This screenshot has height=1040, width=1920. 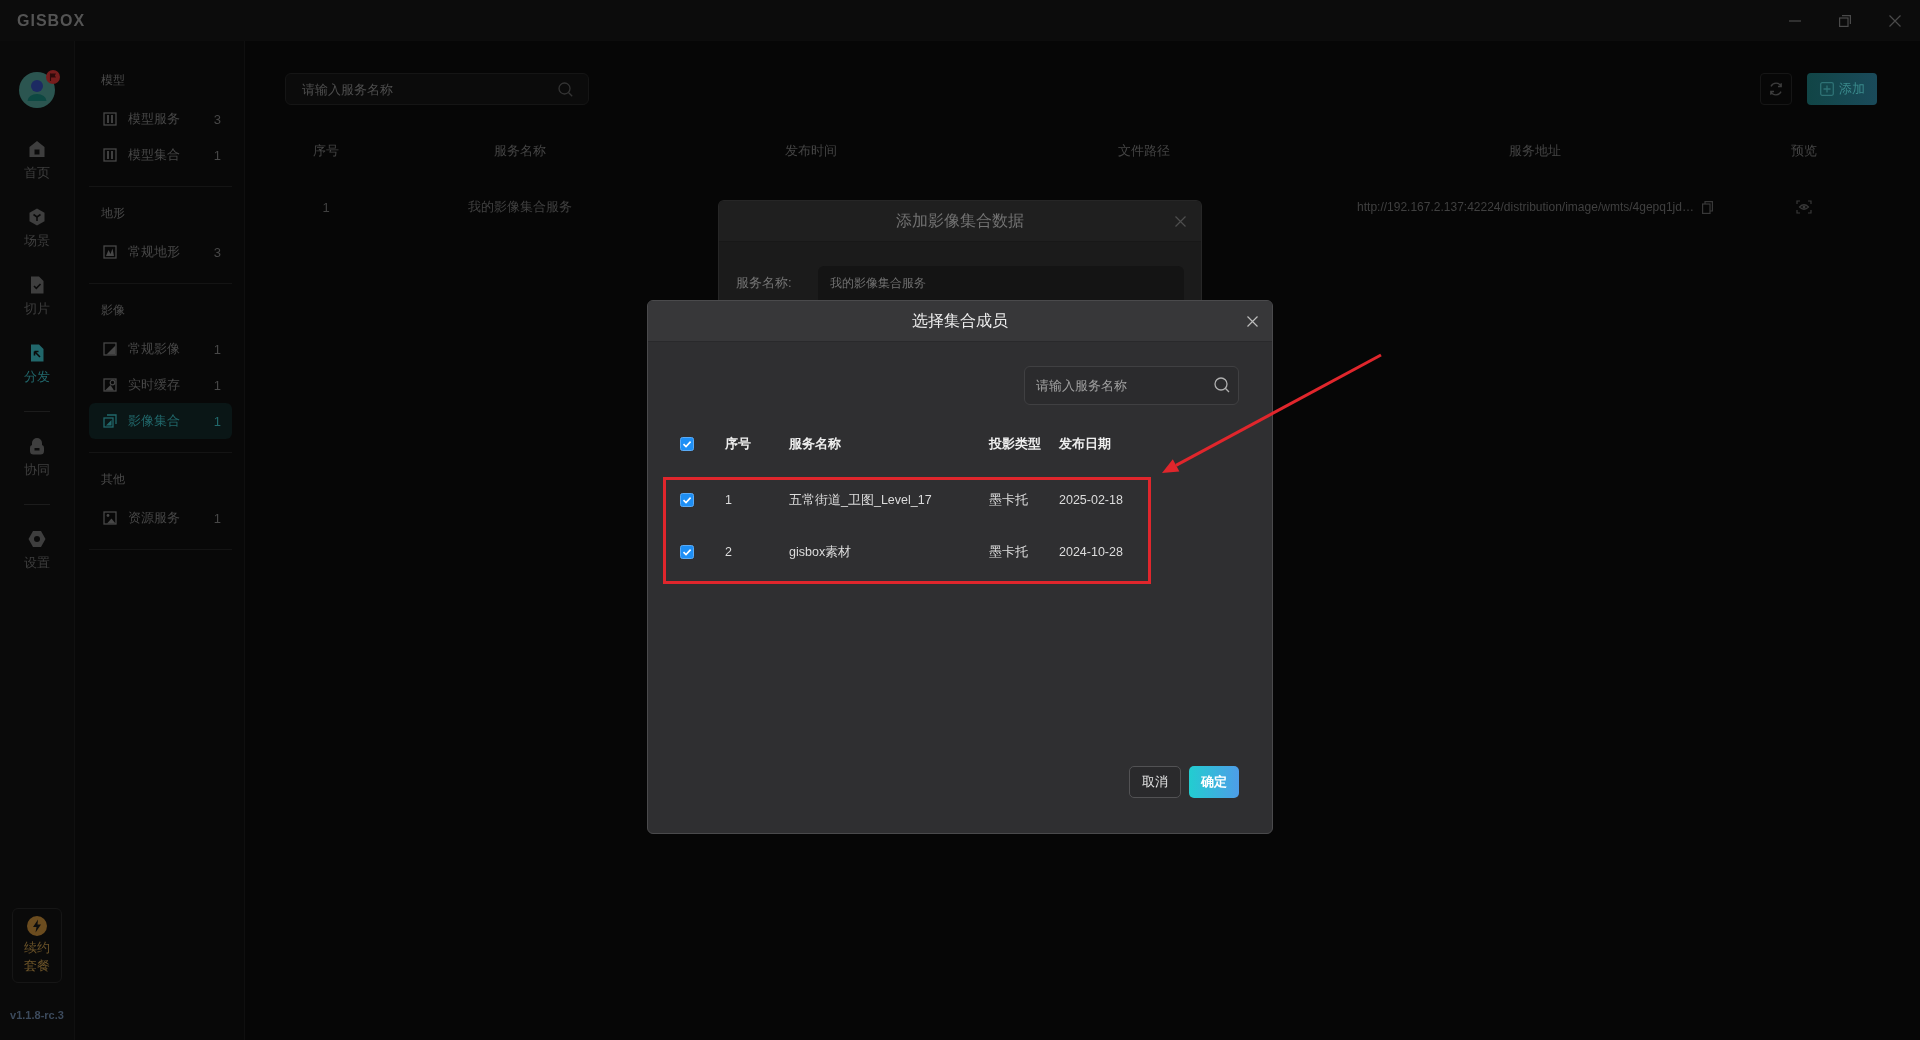 I want to click on column-header: 服务地址, so click(x=1535, y=151).